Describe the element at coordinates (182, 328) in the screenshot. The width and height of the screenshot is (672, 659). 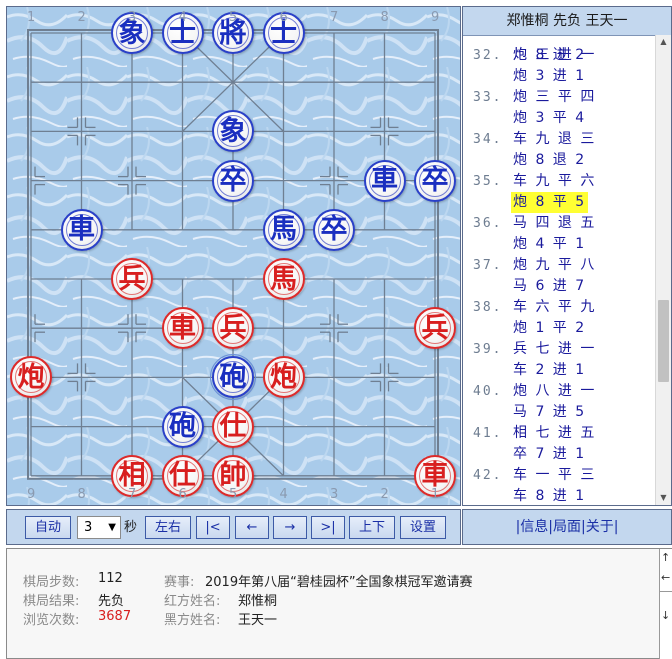
I see `red-chariot-piece: 車` at that location.